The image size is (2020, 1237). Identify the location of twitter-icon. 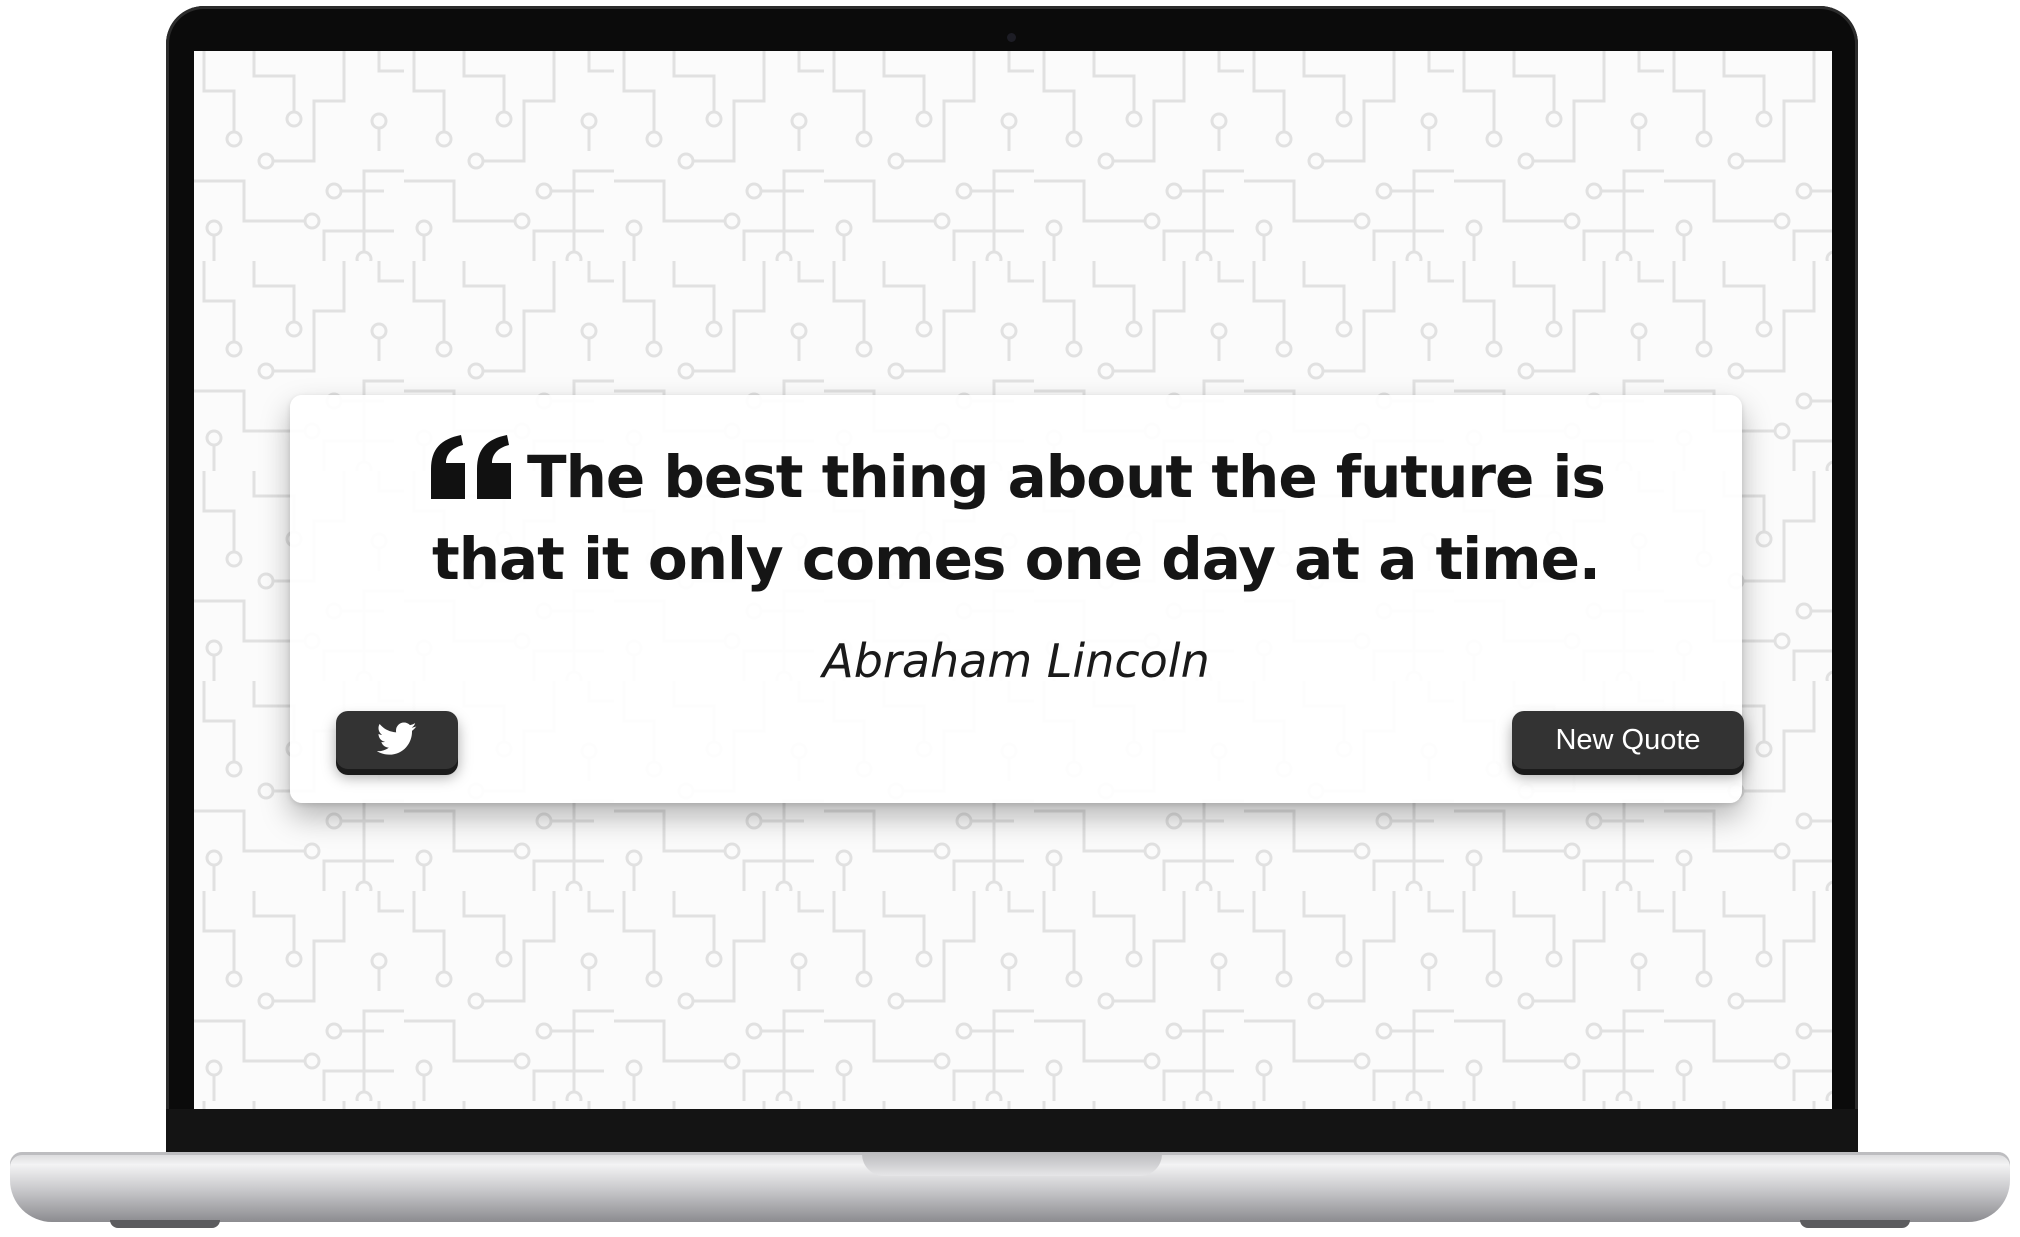
(396, 740).